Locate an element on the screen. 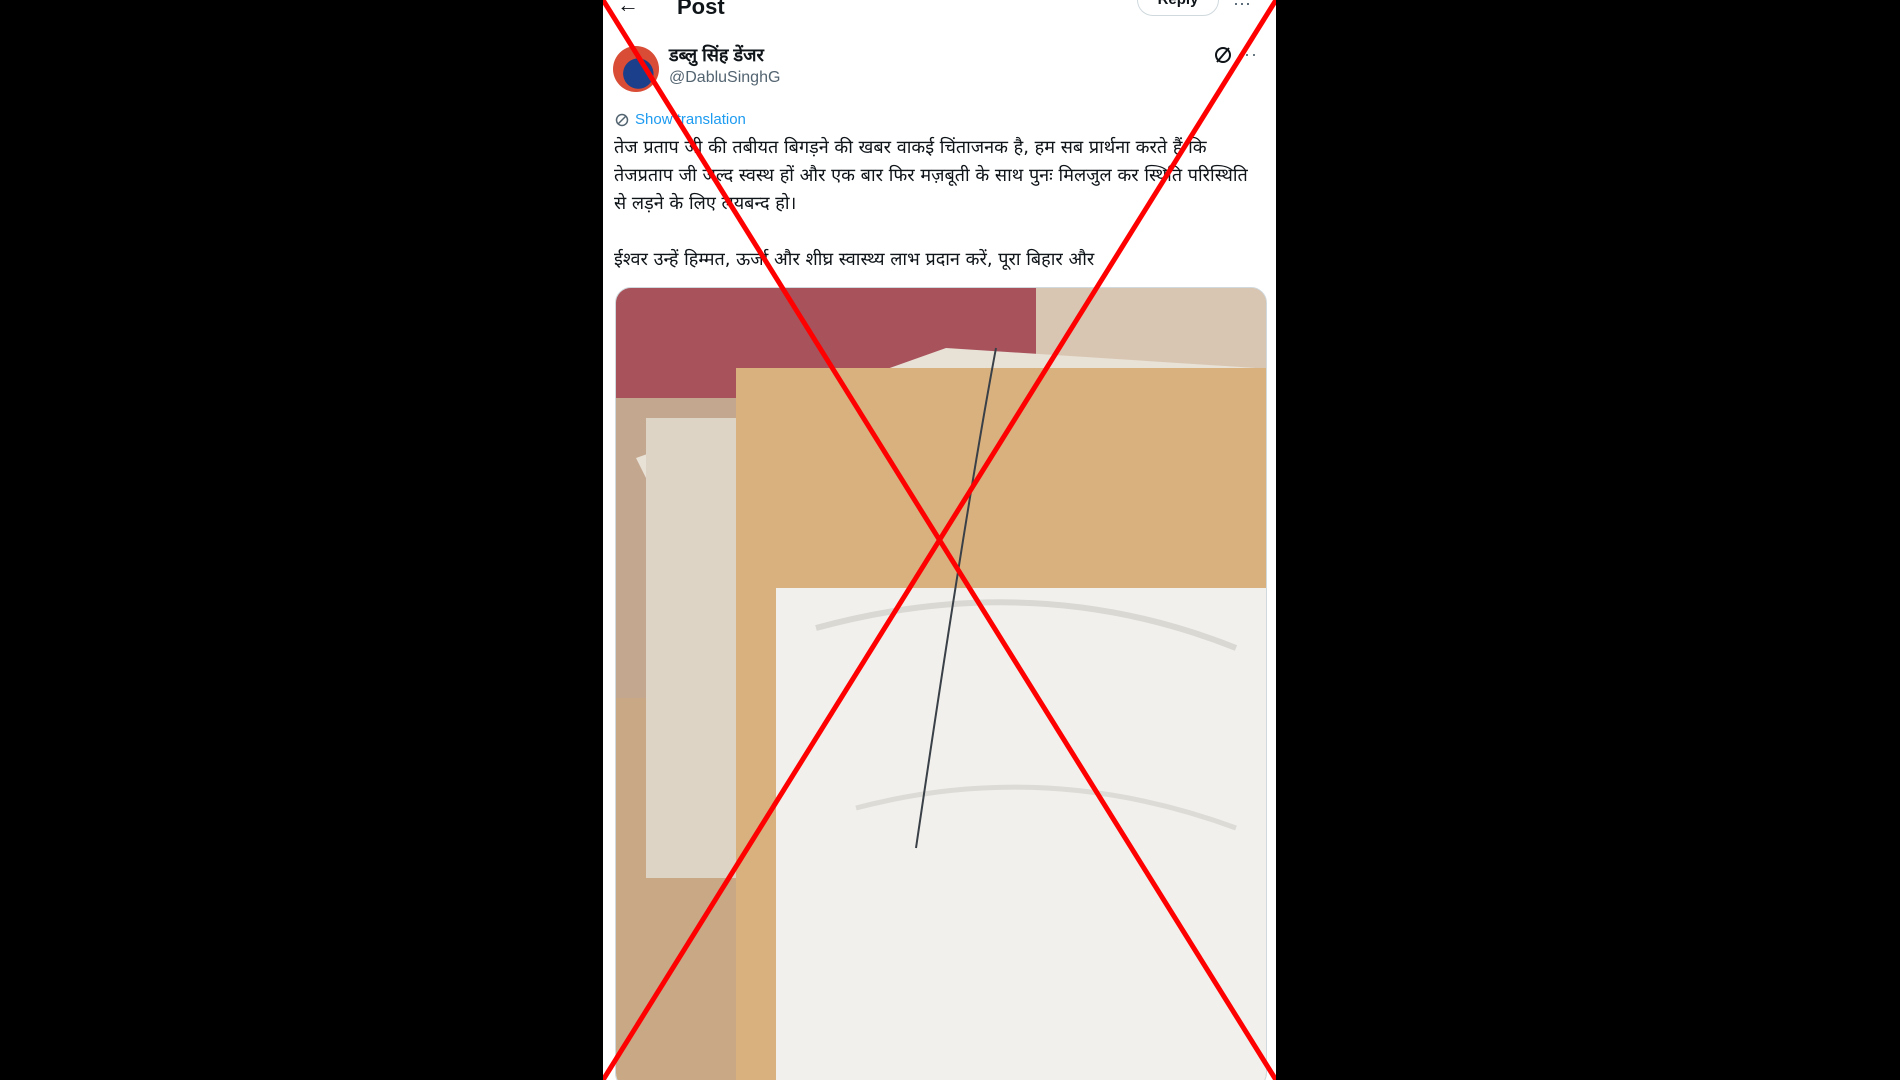 The image size is (1900, 1080). header-more-icon: ⋯ is located at coordinates (1242, 7).